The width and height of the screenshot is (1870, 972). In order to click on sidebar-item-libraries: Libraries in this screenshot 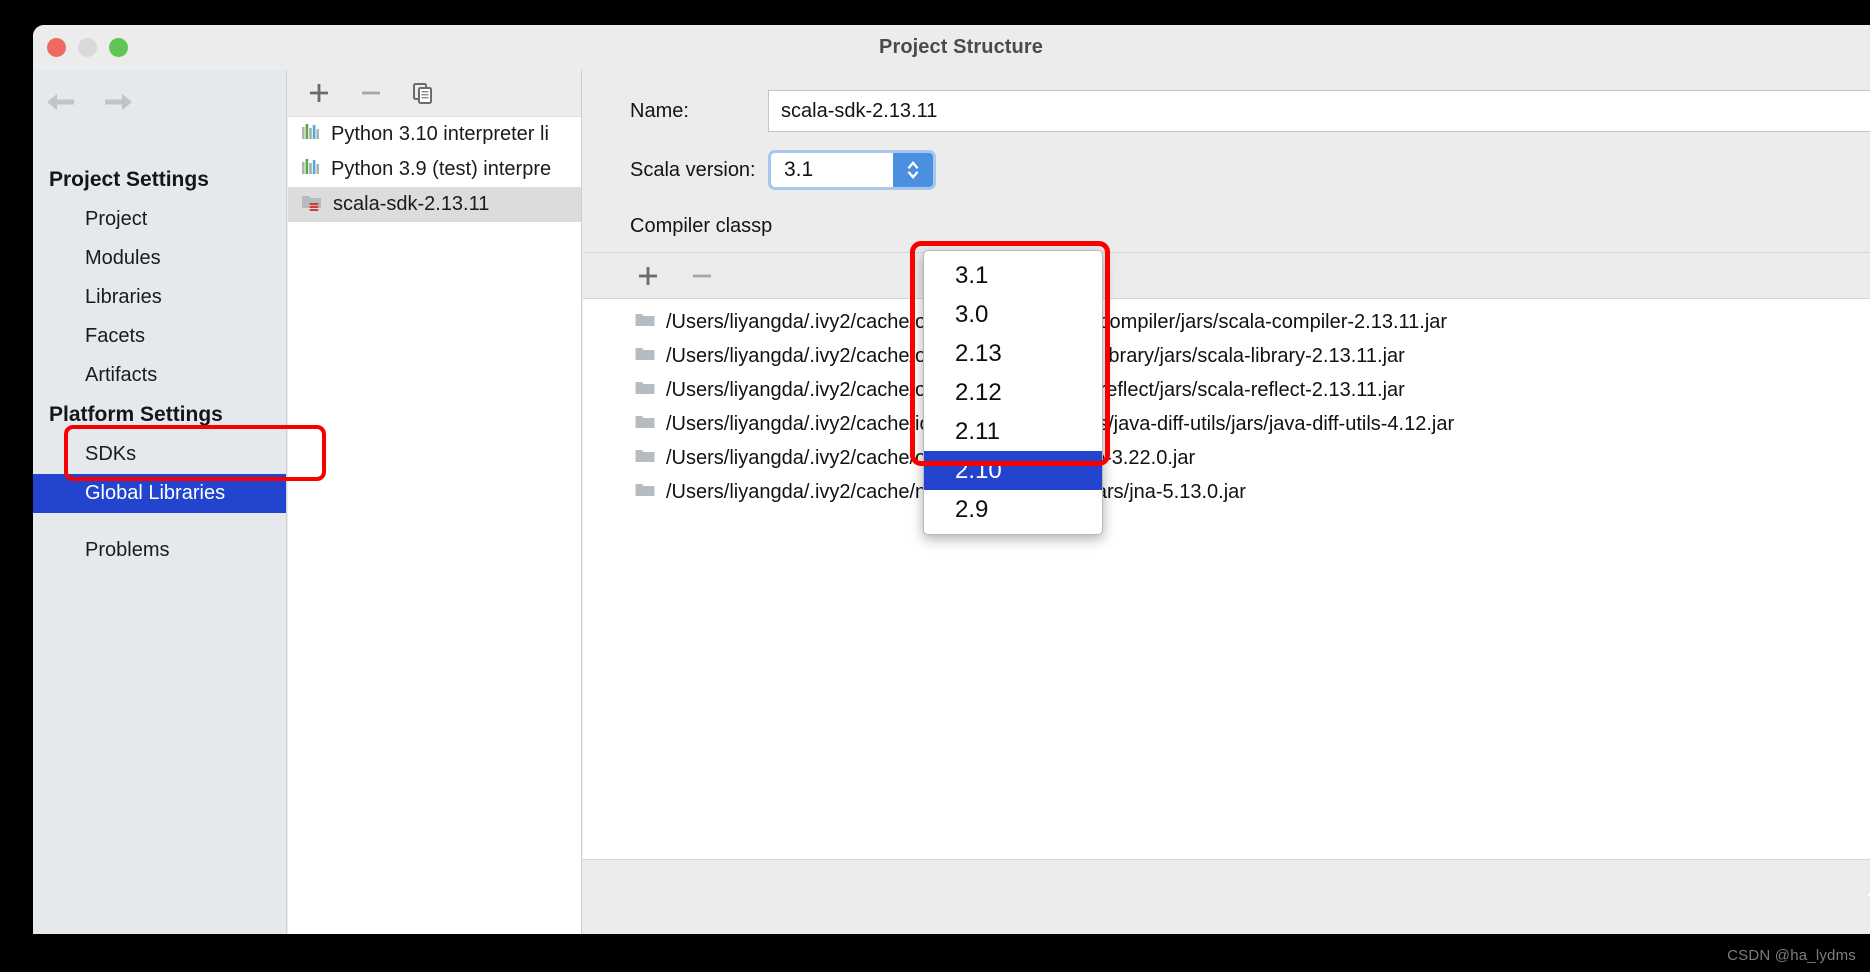, I will do `click(159, 297)`.